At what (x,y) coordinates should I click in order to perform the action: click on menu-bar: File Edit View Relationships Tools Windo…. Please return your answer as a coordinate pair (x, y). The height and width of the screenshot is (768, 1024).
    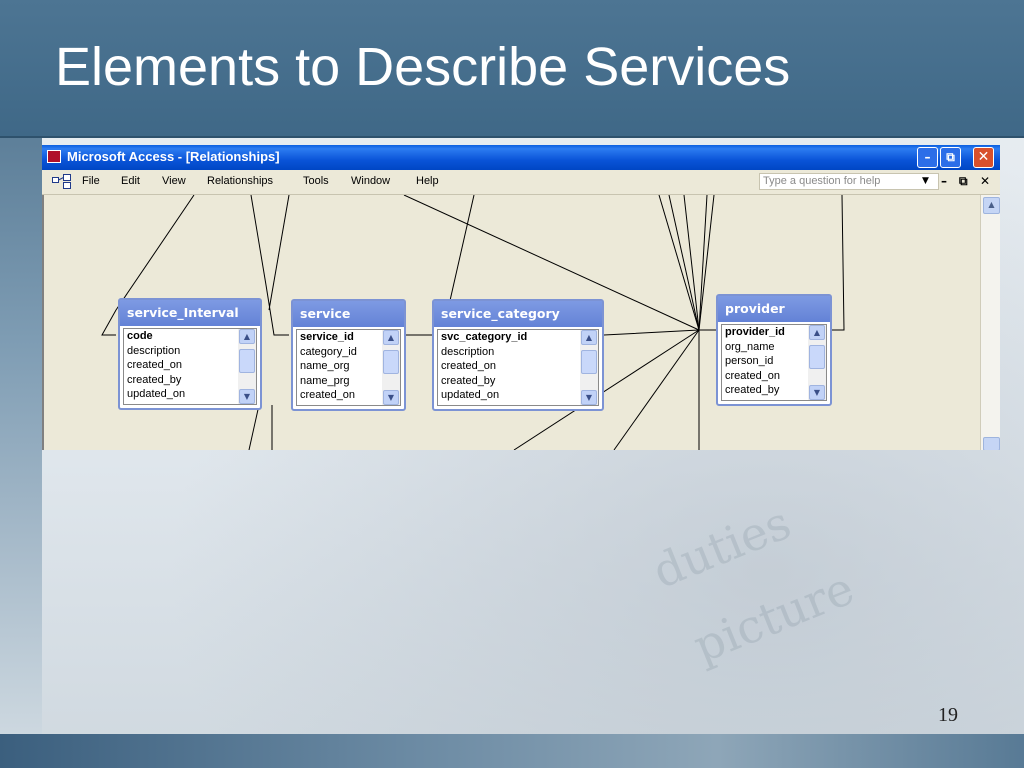
    Looking at the image, I should click on (521, 182).